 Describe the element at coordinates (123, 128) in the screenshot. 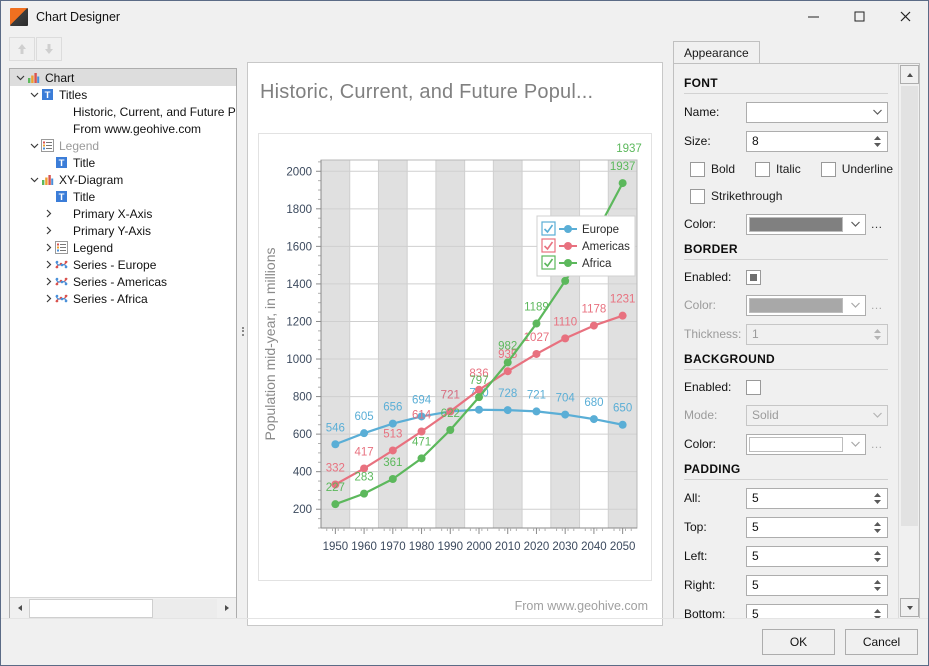

I see `tree-item-from-www-geohive-com: From www.geohive.com` at that location.